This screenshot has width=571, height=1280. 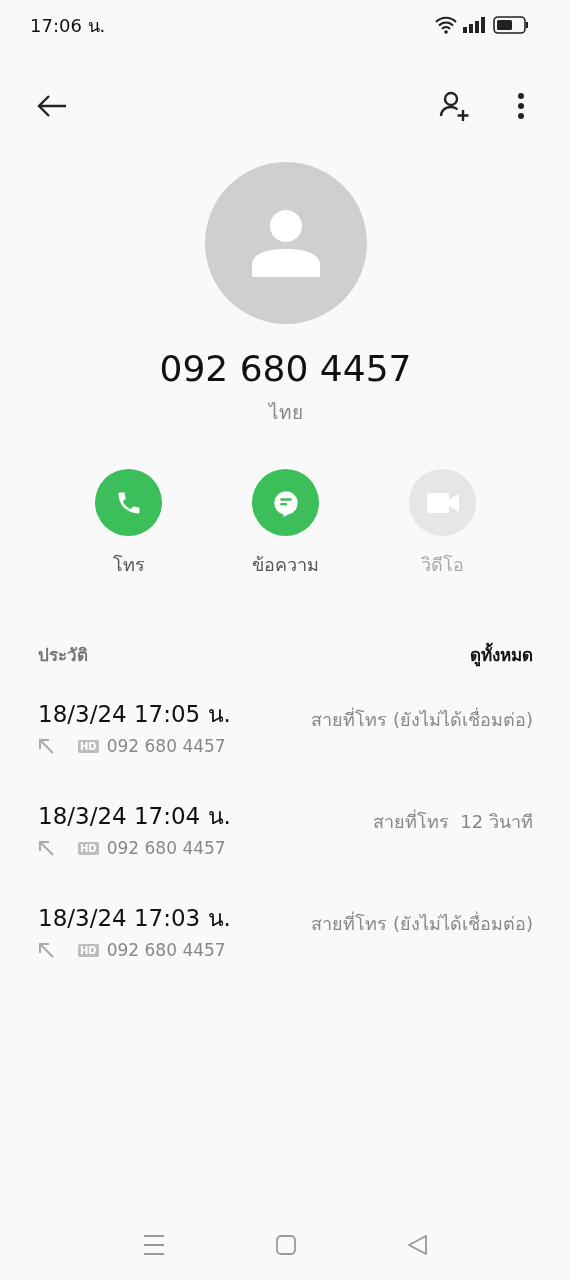 What do you see at coordinates (285, 1245) in the screenshot?
I see `home-button` at bounding box center [285, 1245].